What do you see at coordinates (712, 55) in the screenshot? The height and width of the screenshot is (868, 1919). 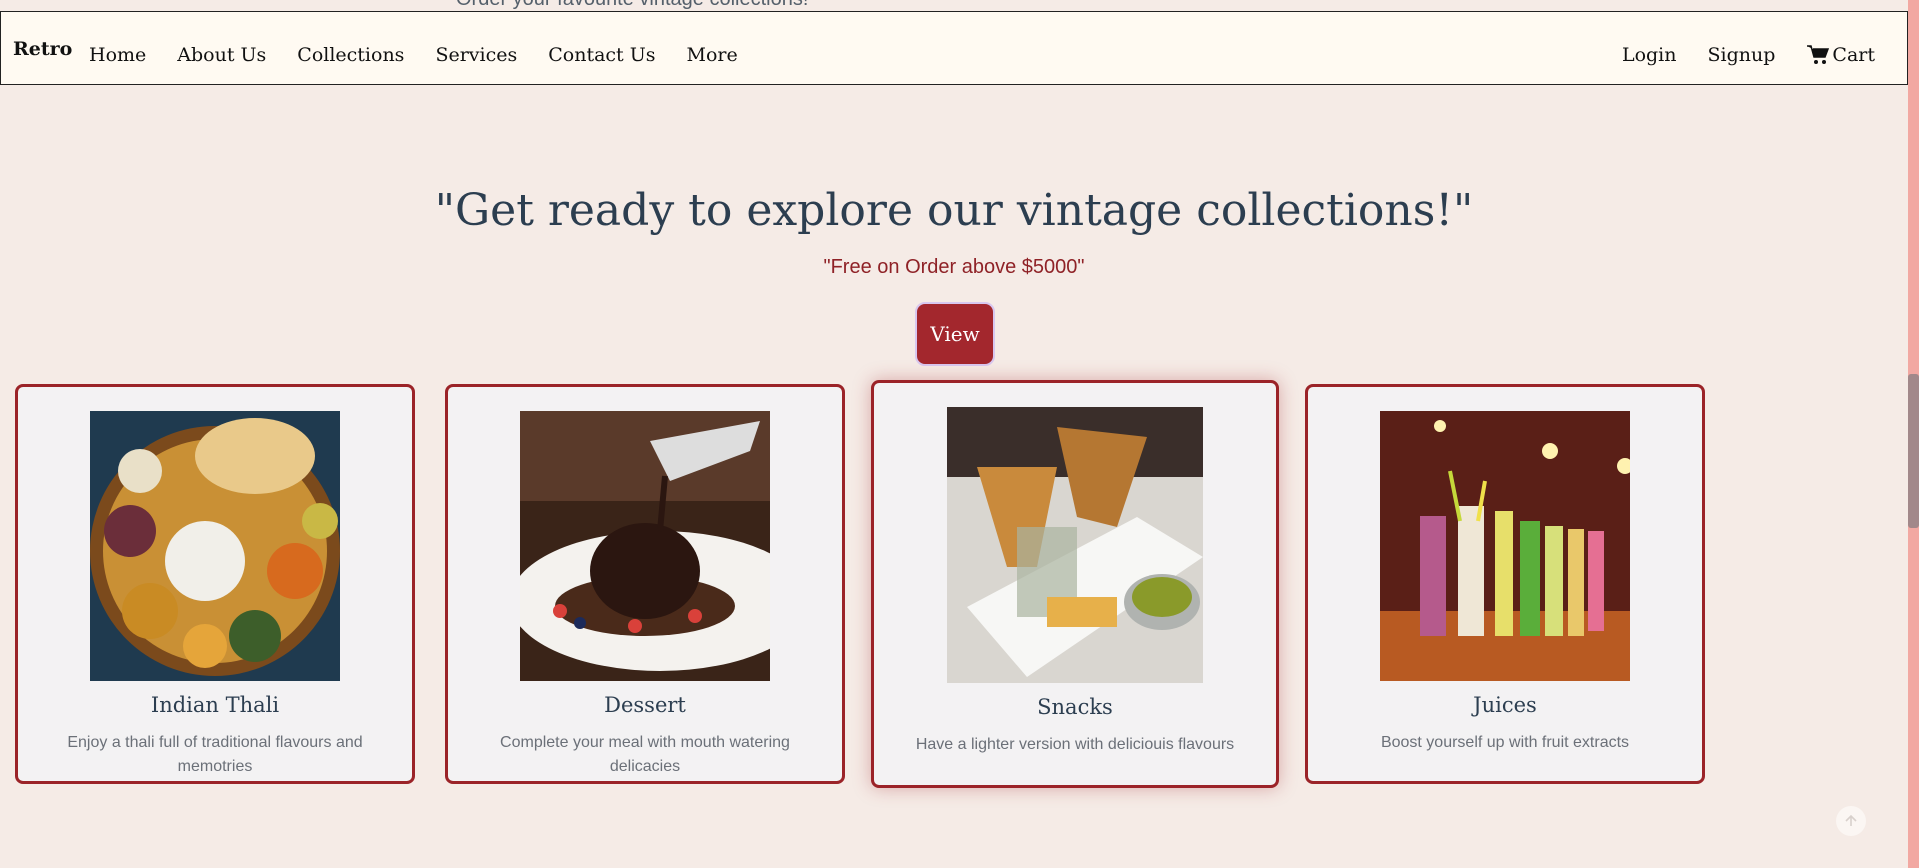 I see `nav-more: More` at bounding box center [712, 55].